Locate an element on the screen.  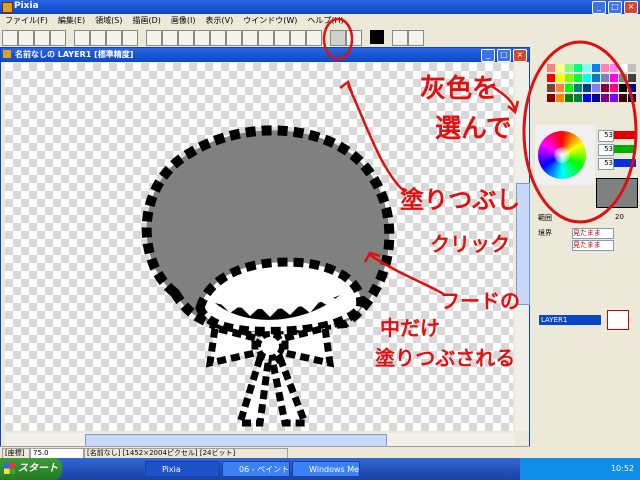
visible-button-1: 見たまま is located at coordinates (593, 233).